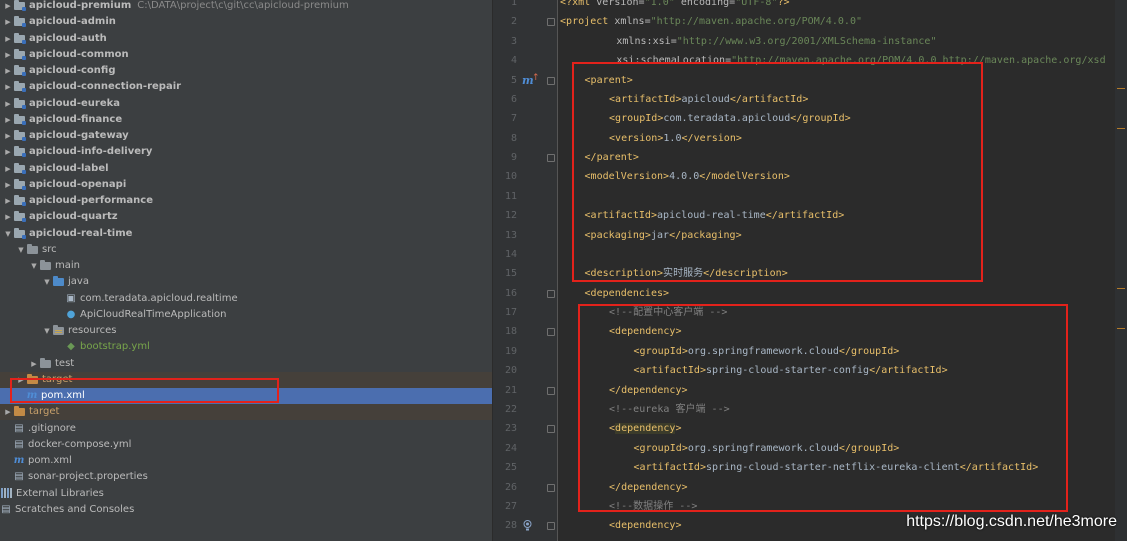 The image size is (1127, 541). What do you see at coordinates (246, 477) in the screenshot?
I see `tree-item-sonar-project-properties: ▤ sonar-project.properties` at bounding box center [246, 477].